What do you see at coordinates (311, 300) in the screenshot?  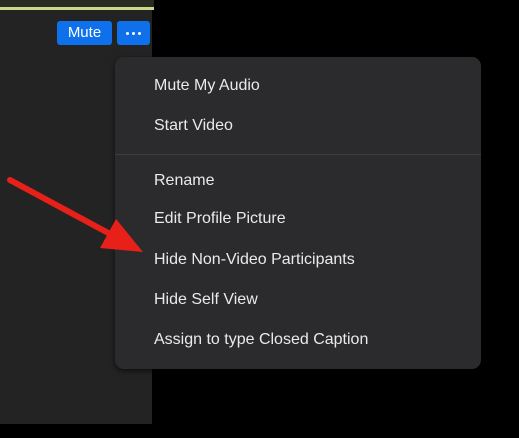 I see `menu-item-hide-self-view: Hide Self View` at bounding box center [311, 300].